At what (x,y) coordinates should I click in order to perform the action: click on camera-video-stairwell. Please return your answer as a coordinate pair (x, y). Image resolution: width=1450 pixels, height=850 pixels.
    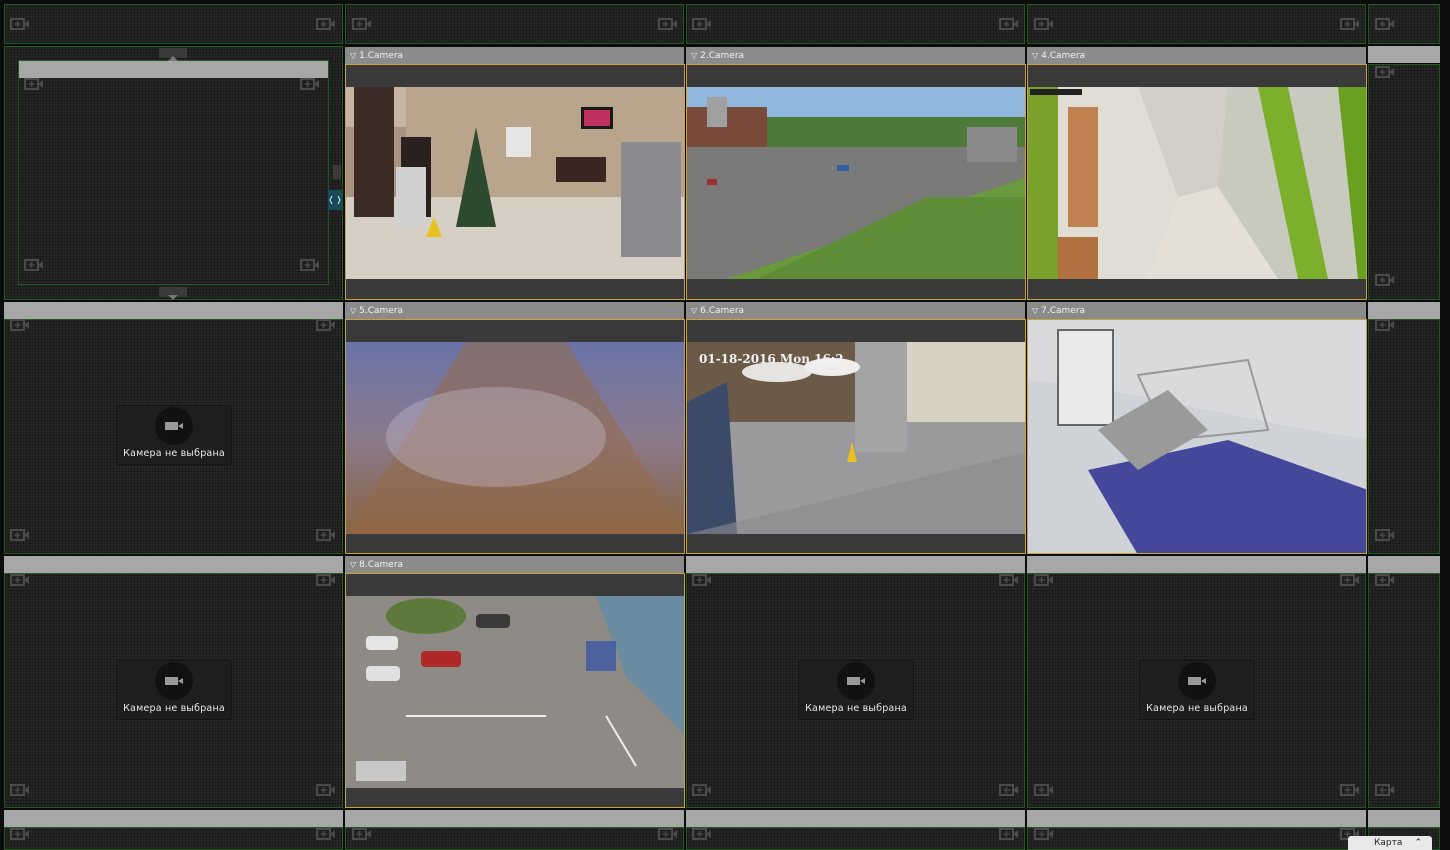
    Looking at the image, I should click on (1197, 436).